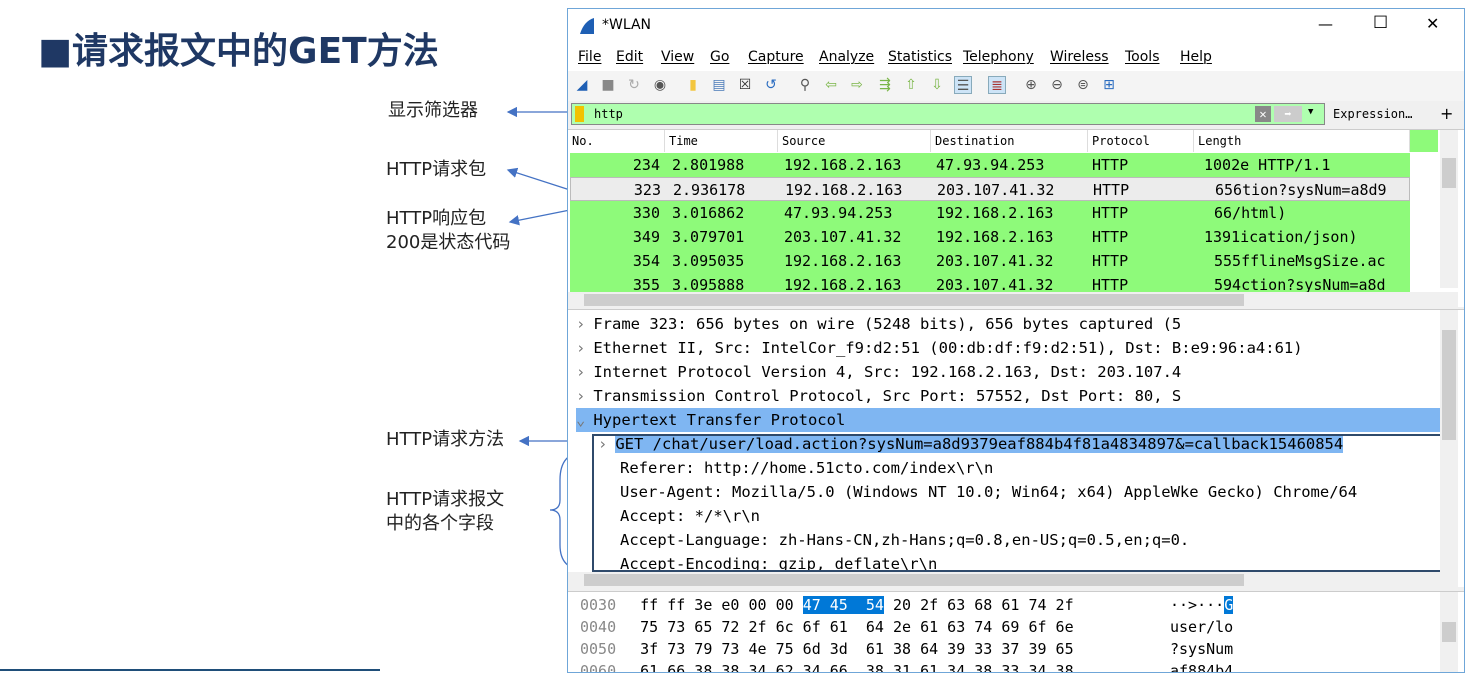  I want to click on packet-cell-time: 3.079701, so click(708, 237).